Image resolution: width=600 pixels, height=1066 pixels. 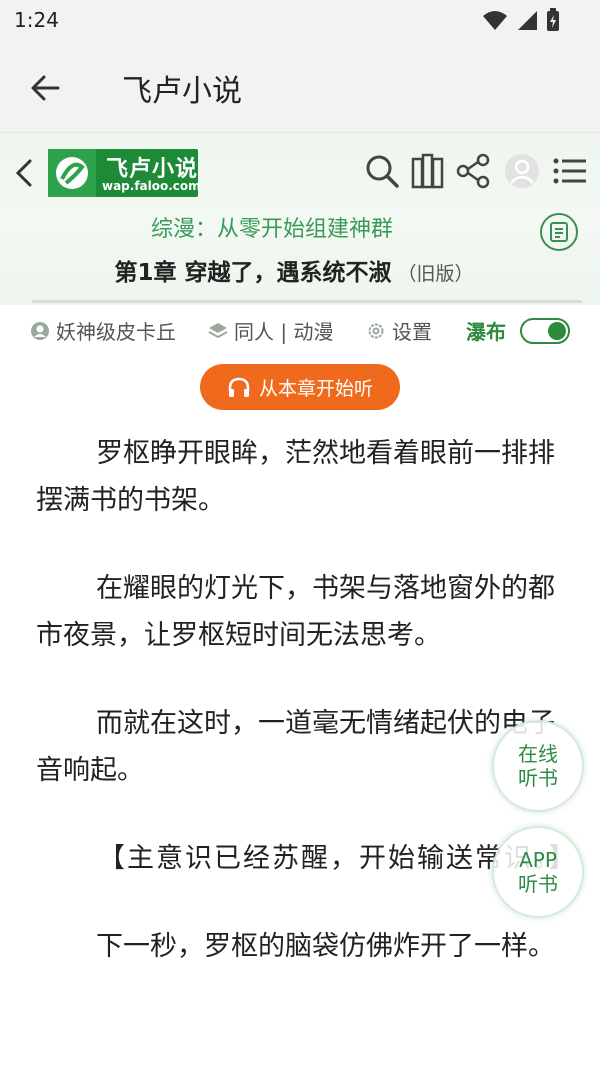 What do you see at coordinates (272, 227) in the screenshot?
I see `book-title: 综漫：从零开始组建神群` at bounding box center [272, 227].